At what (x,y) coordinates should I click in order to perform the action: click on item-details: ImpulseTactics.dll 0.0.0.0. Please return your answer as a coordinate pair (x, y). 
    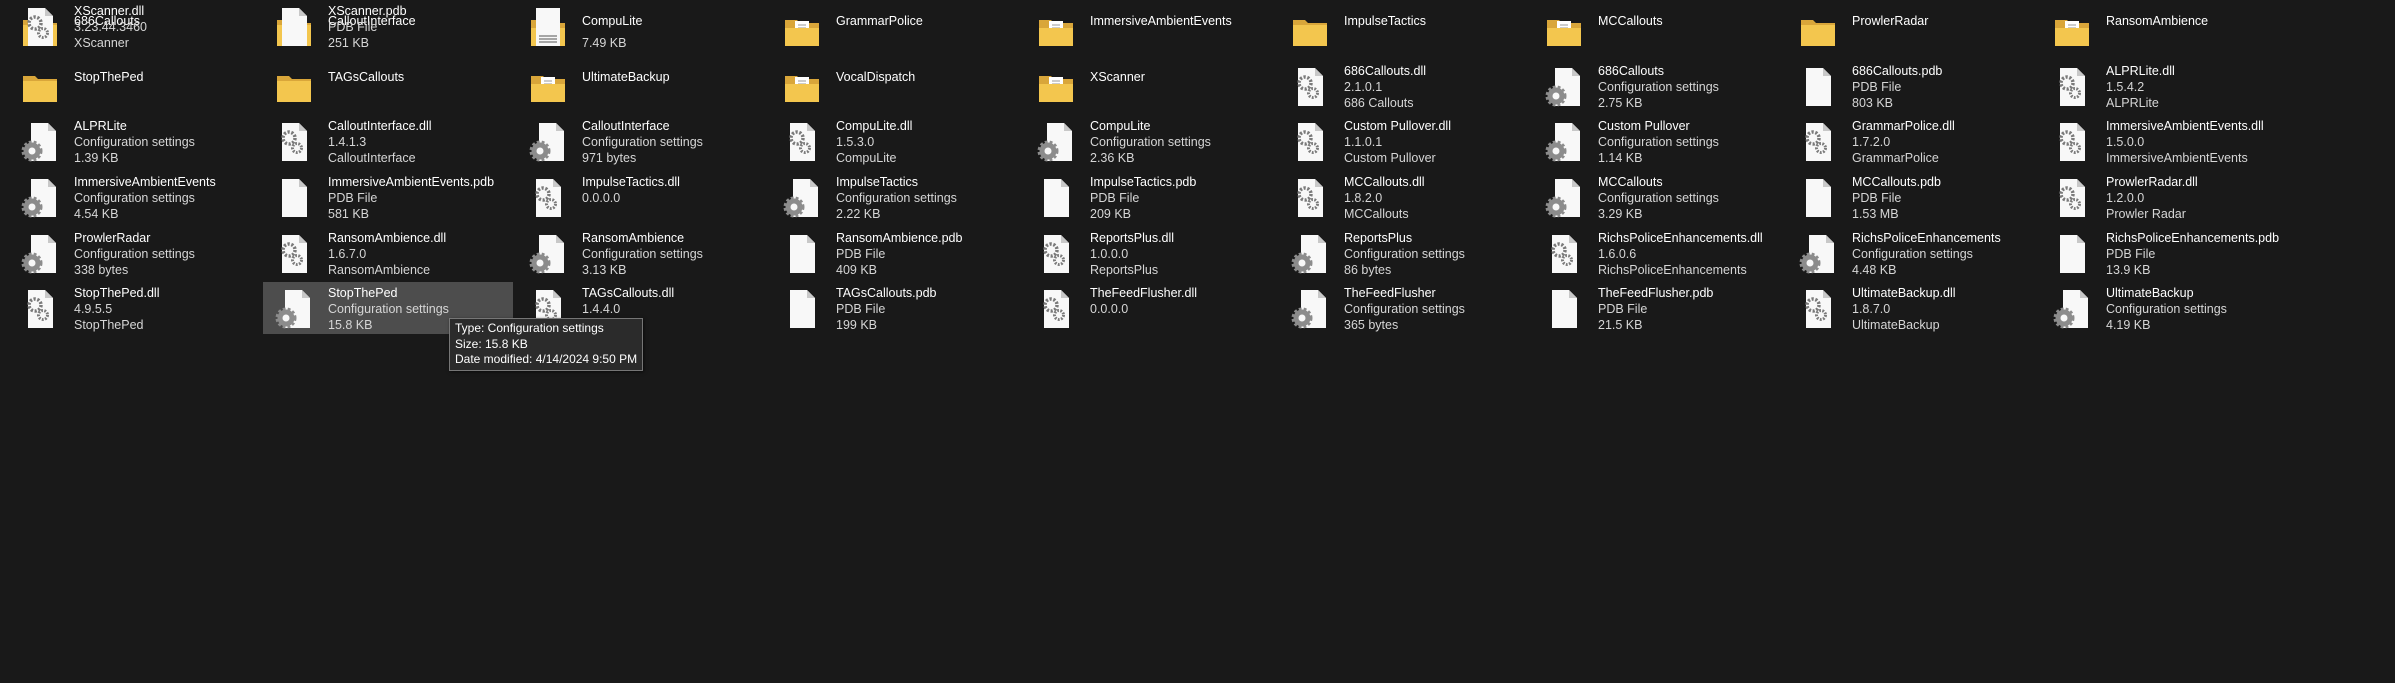
    Looking at the image, I should click on (672, 198).